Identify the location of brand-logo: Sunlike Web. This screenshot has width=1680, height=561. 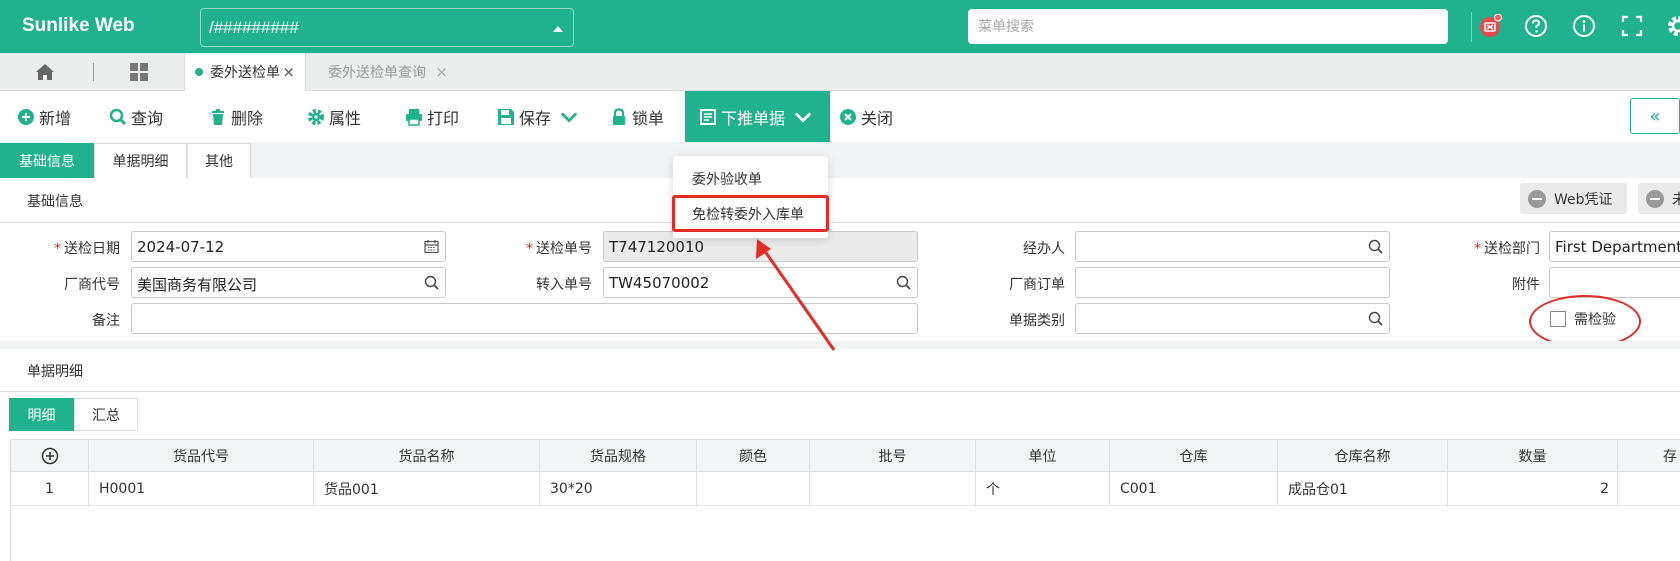
(78, 25).